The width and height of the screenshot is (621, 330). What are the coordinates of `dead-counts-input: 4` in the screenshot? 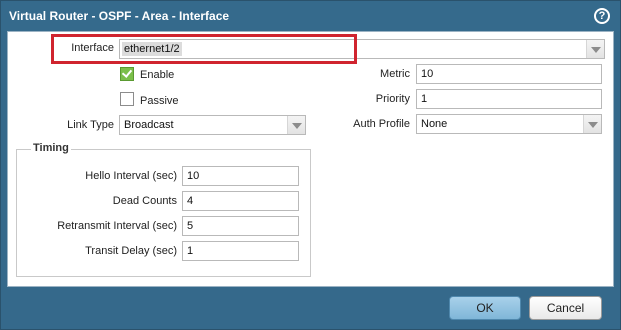 It's located at (240, 201).